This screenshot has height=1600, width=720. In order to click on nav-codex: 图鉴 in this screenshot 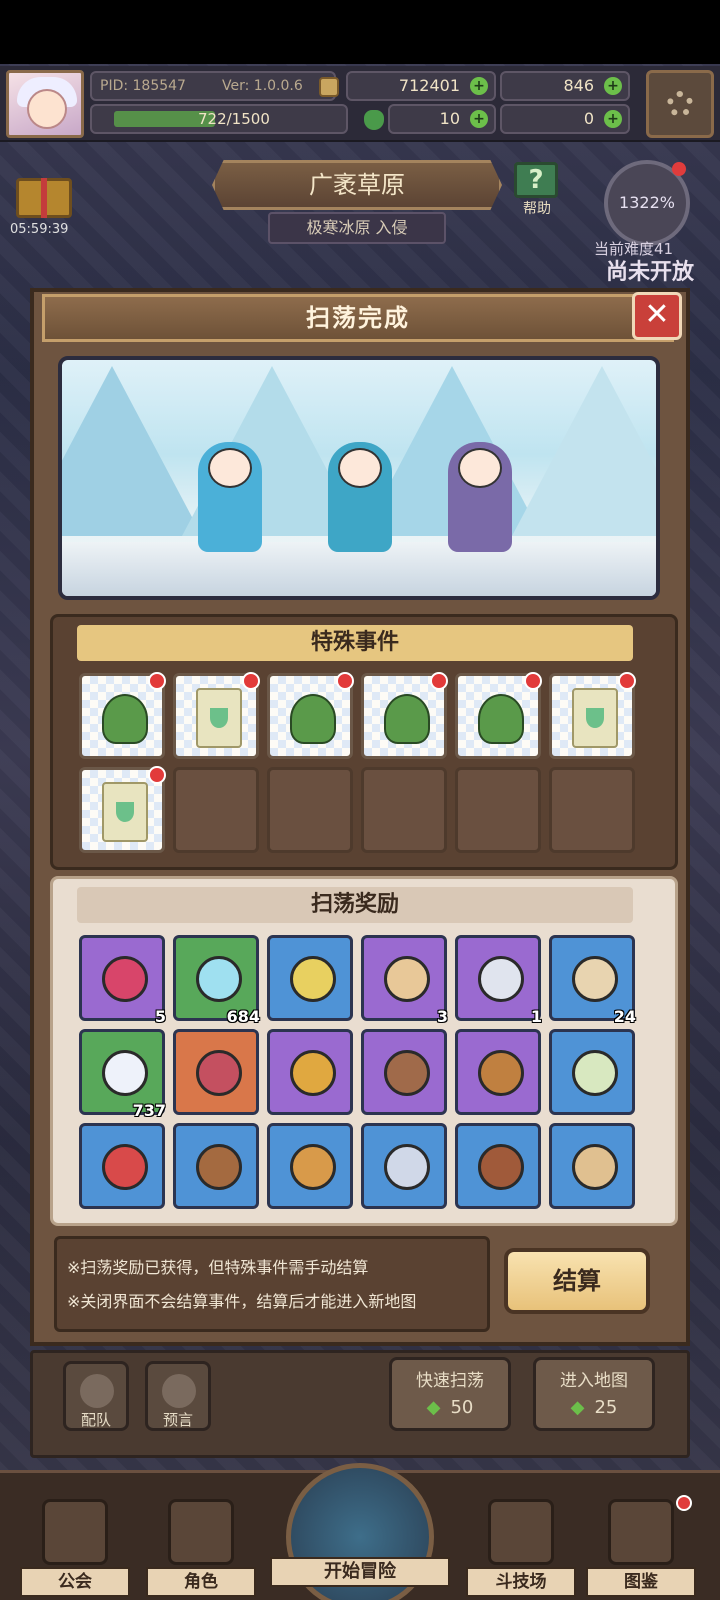, I will do `click(641, 1547)`.